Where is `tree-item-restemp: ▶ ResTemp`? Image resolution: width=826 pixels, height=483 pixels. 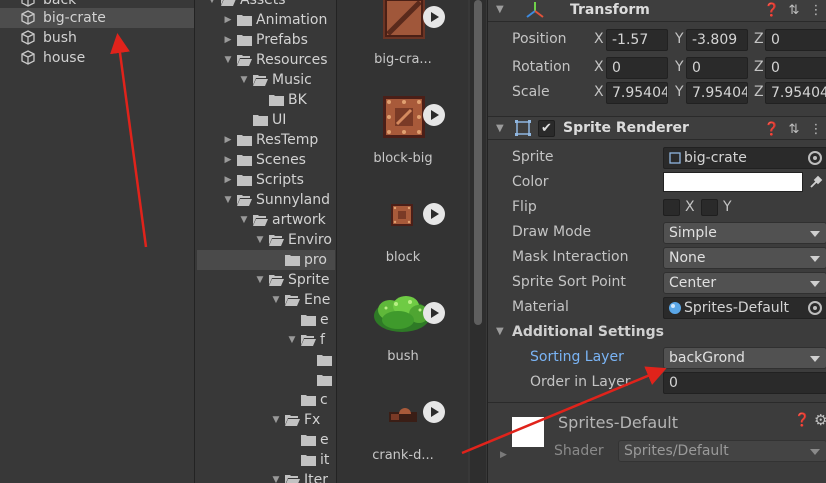
tree-item-restemp: ▶ ResTemp is located at coordinates (266, 140).